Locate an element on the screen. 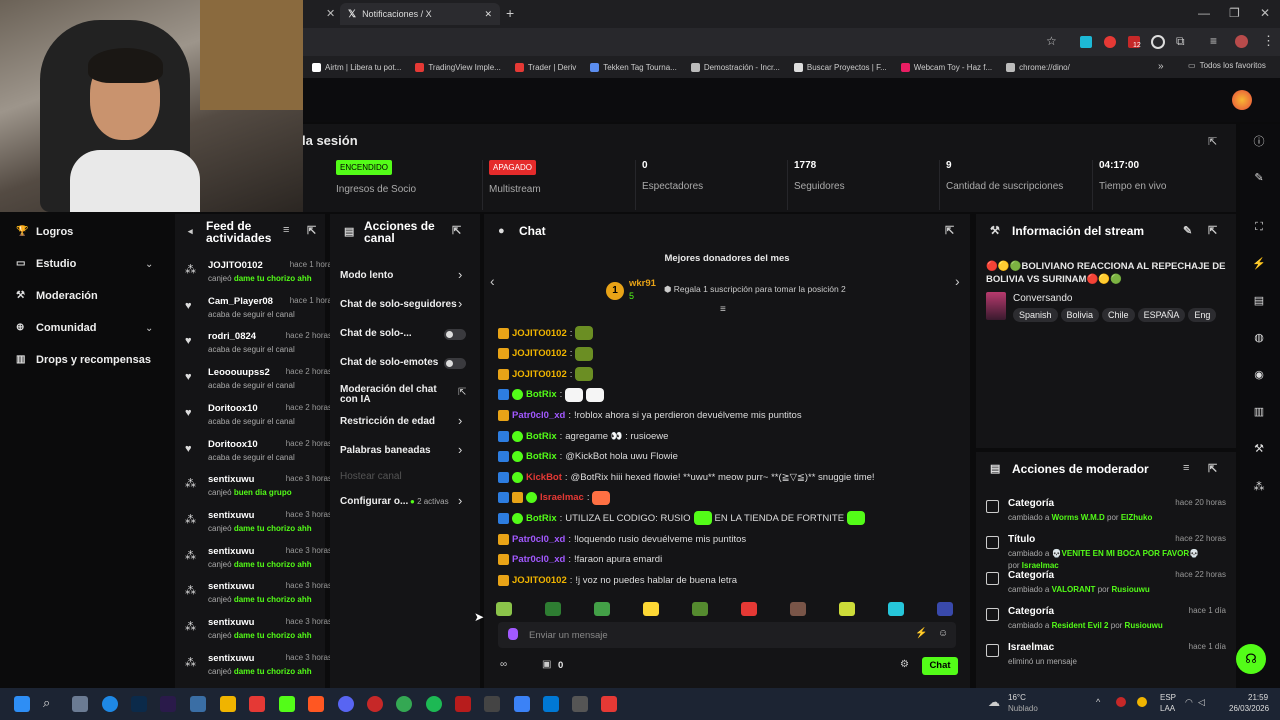  extension-icon is located at coordinates (1110, 42).